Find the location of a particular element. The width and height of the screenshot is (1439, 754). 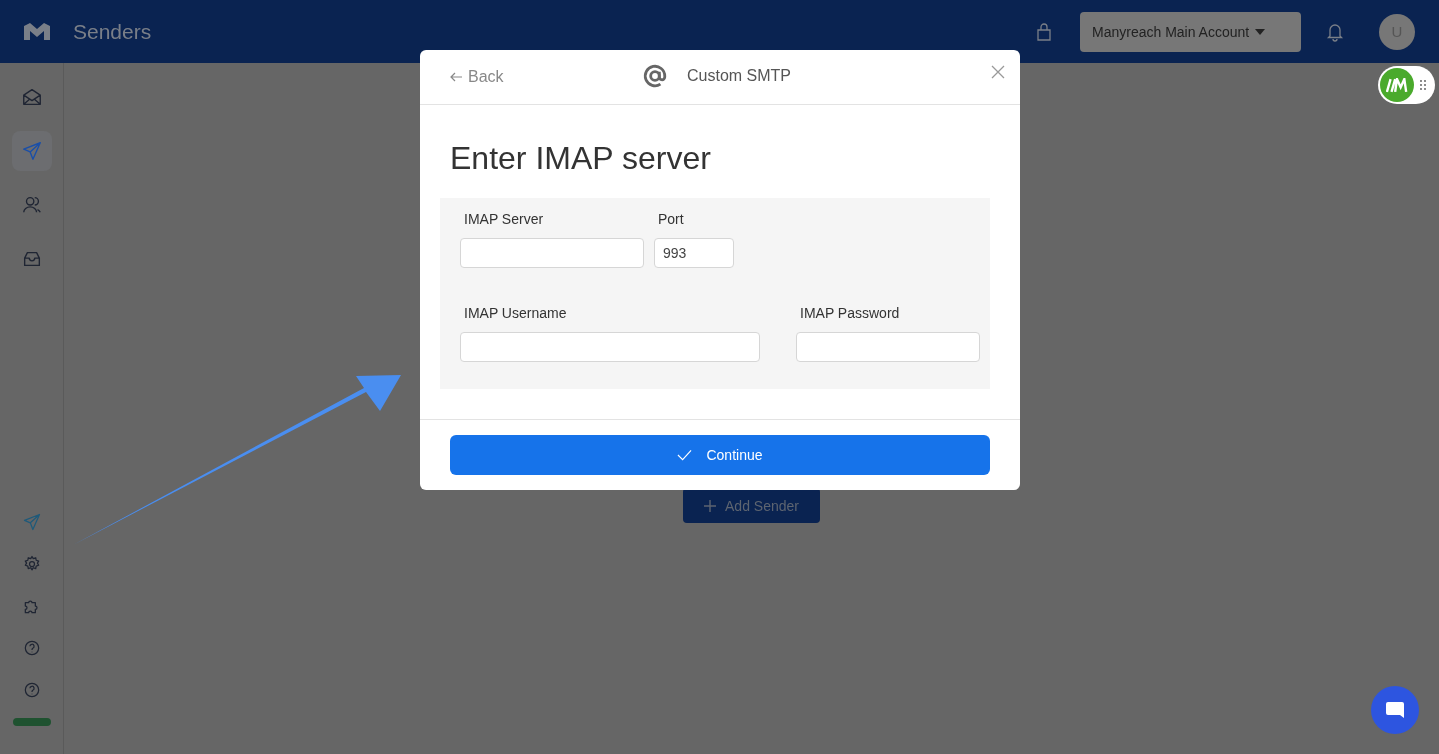

add-sender-button: Add Sender is located at coordinates (751, 505).